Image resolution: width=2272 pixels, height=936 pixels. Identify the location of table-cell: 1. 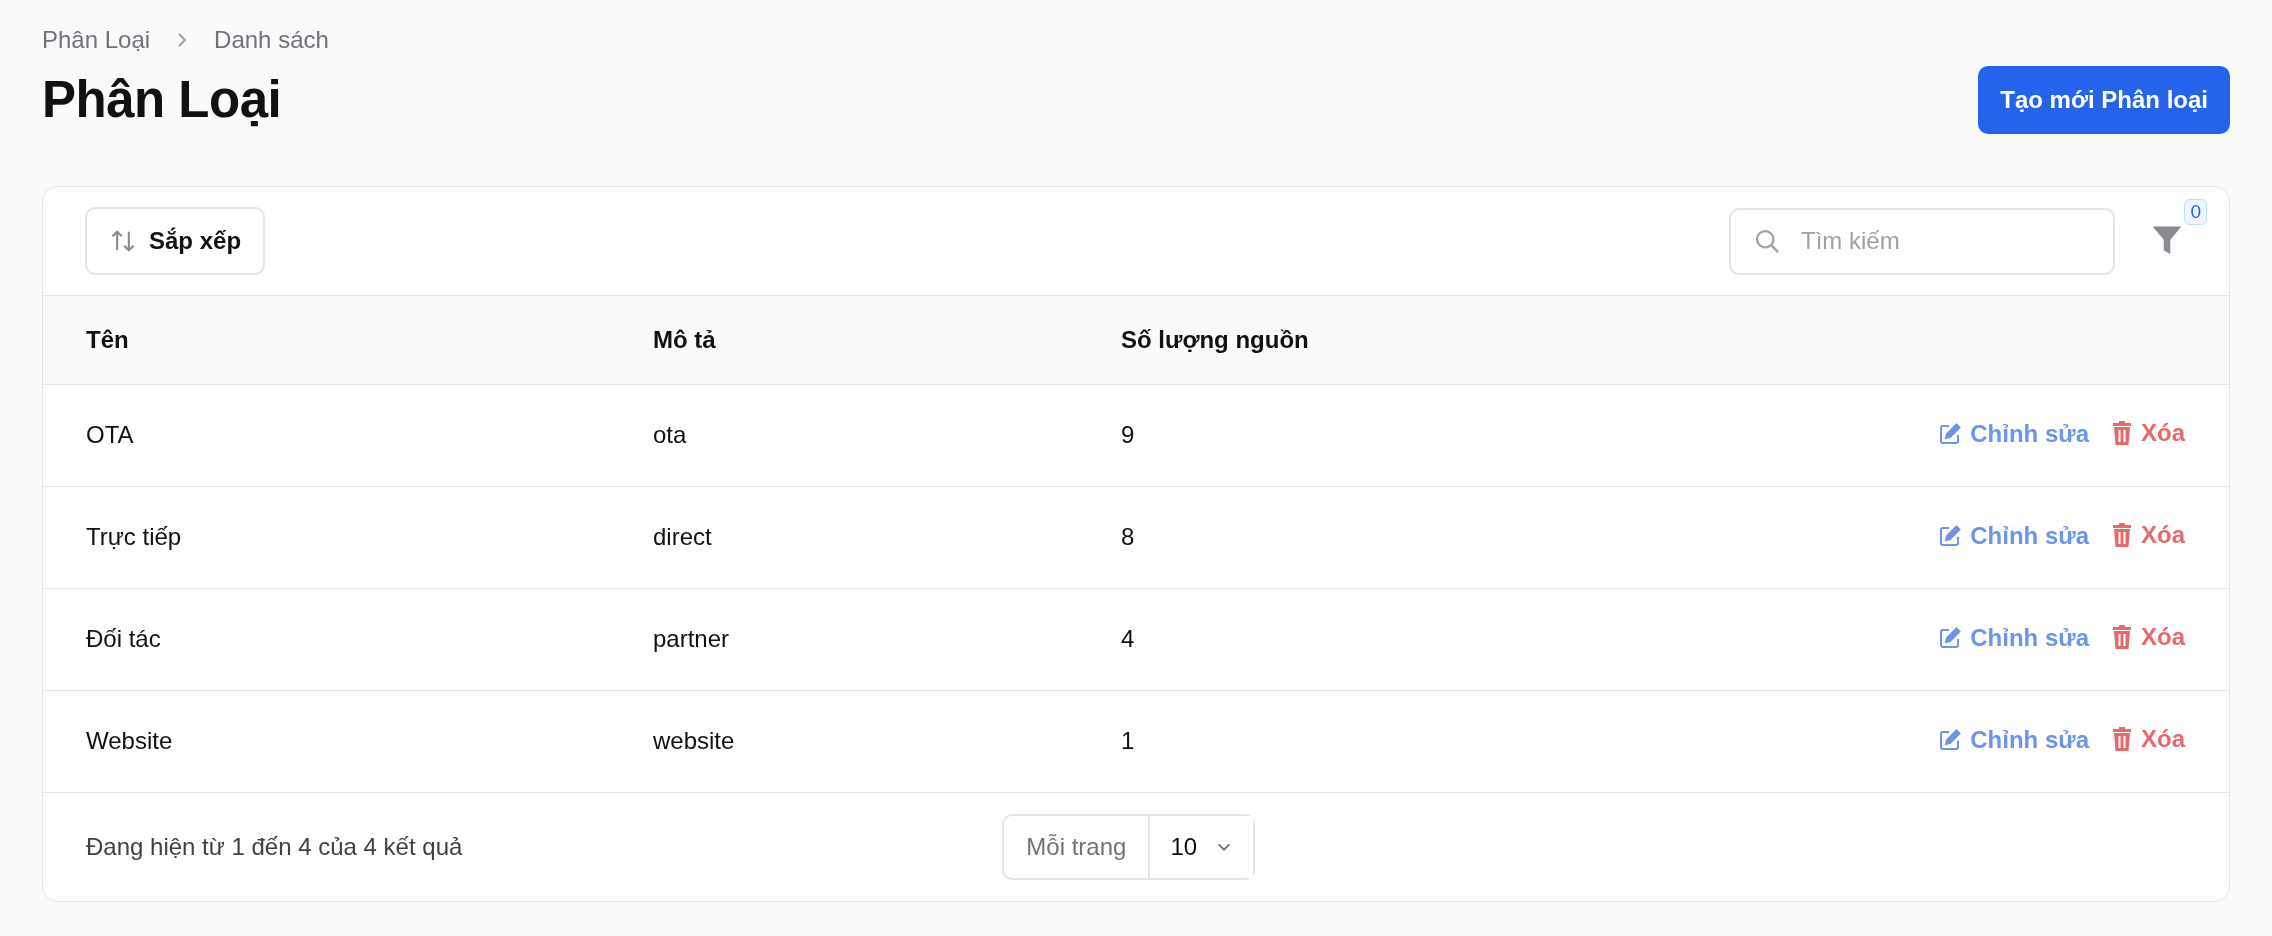
(1338, 741).